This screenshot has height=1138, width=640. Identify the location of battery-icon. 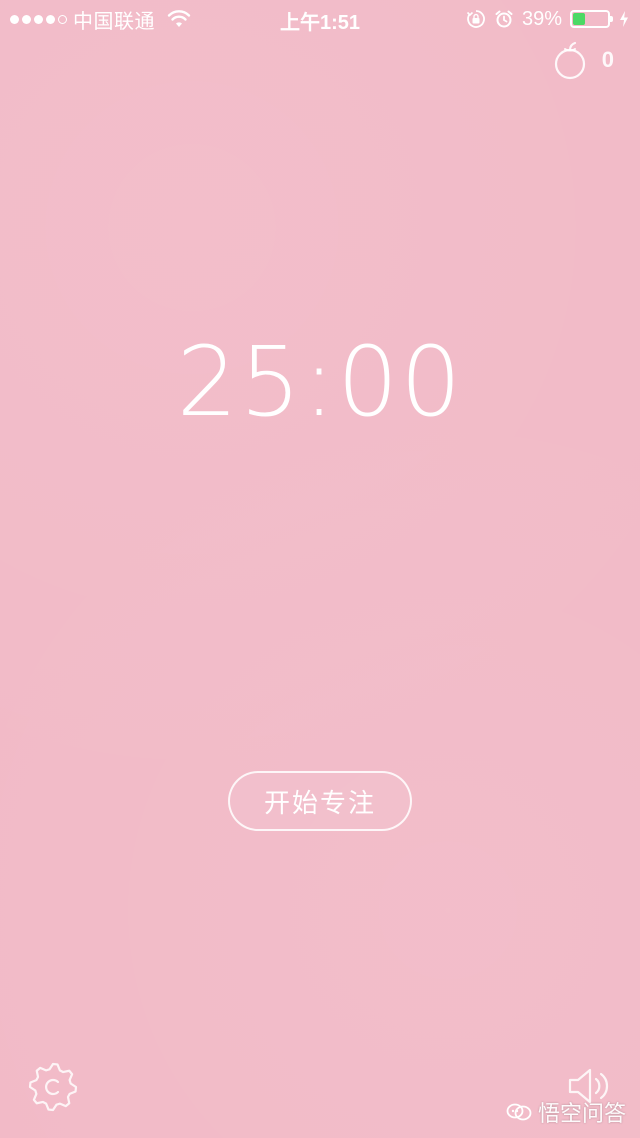
(591, 19).